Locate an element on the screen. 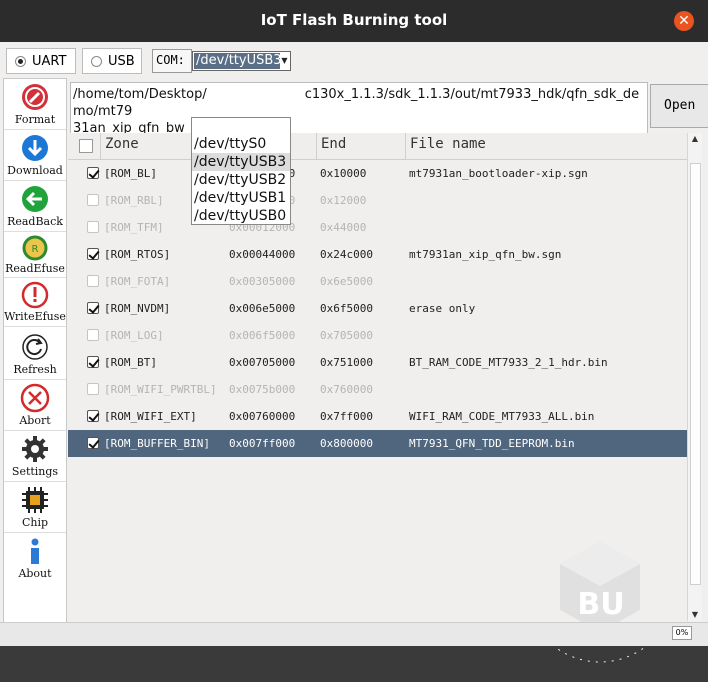 The height and width of the screenshot is (682, 708). abort-icon is located at coordinates (35, 398).